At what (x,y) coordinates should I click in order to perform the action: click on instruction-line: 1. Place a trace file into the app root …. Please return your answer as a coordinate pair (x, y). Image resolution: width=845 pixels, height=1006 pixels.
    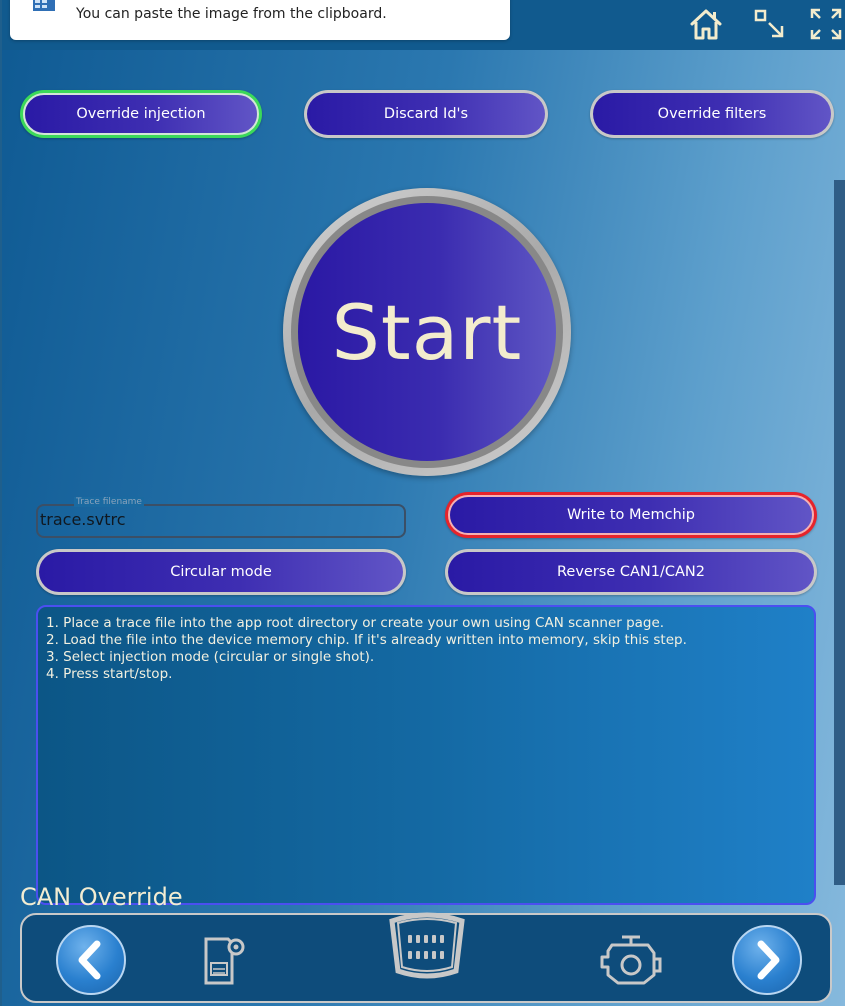
    Looking at the image, I should click on (355, 623).